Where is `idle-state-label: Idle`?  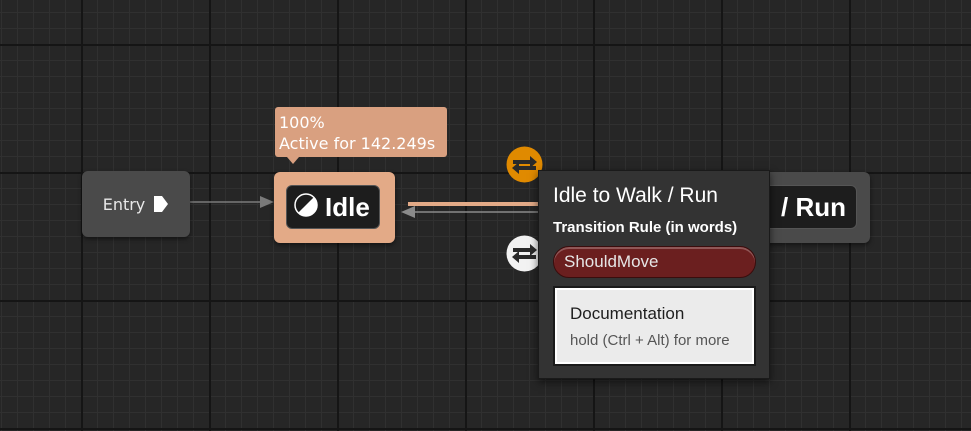
idle-state-label: Idle is located at coordinates (347, 206).